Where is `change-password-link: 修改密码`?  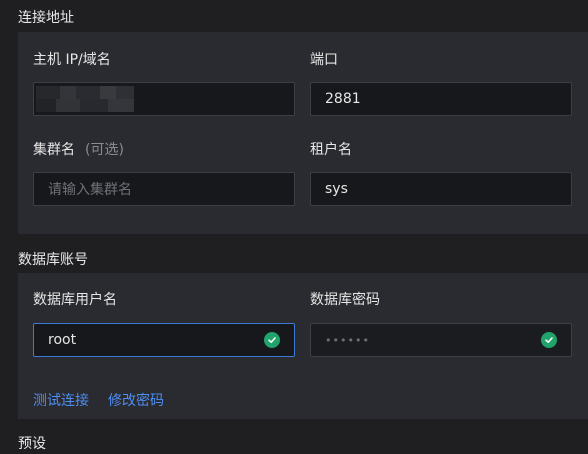 change-password-link: 修改密码 is located at coordinates (136, 401).